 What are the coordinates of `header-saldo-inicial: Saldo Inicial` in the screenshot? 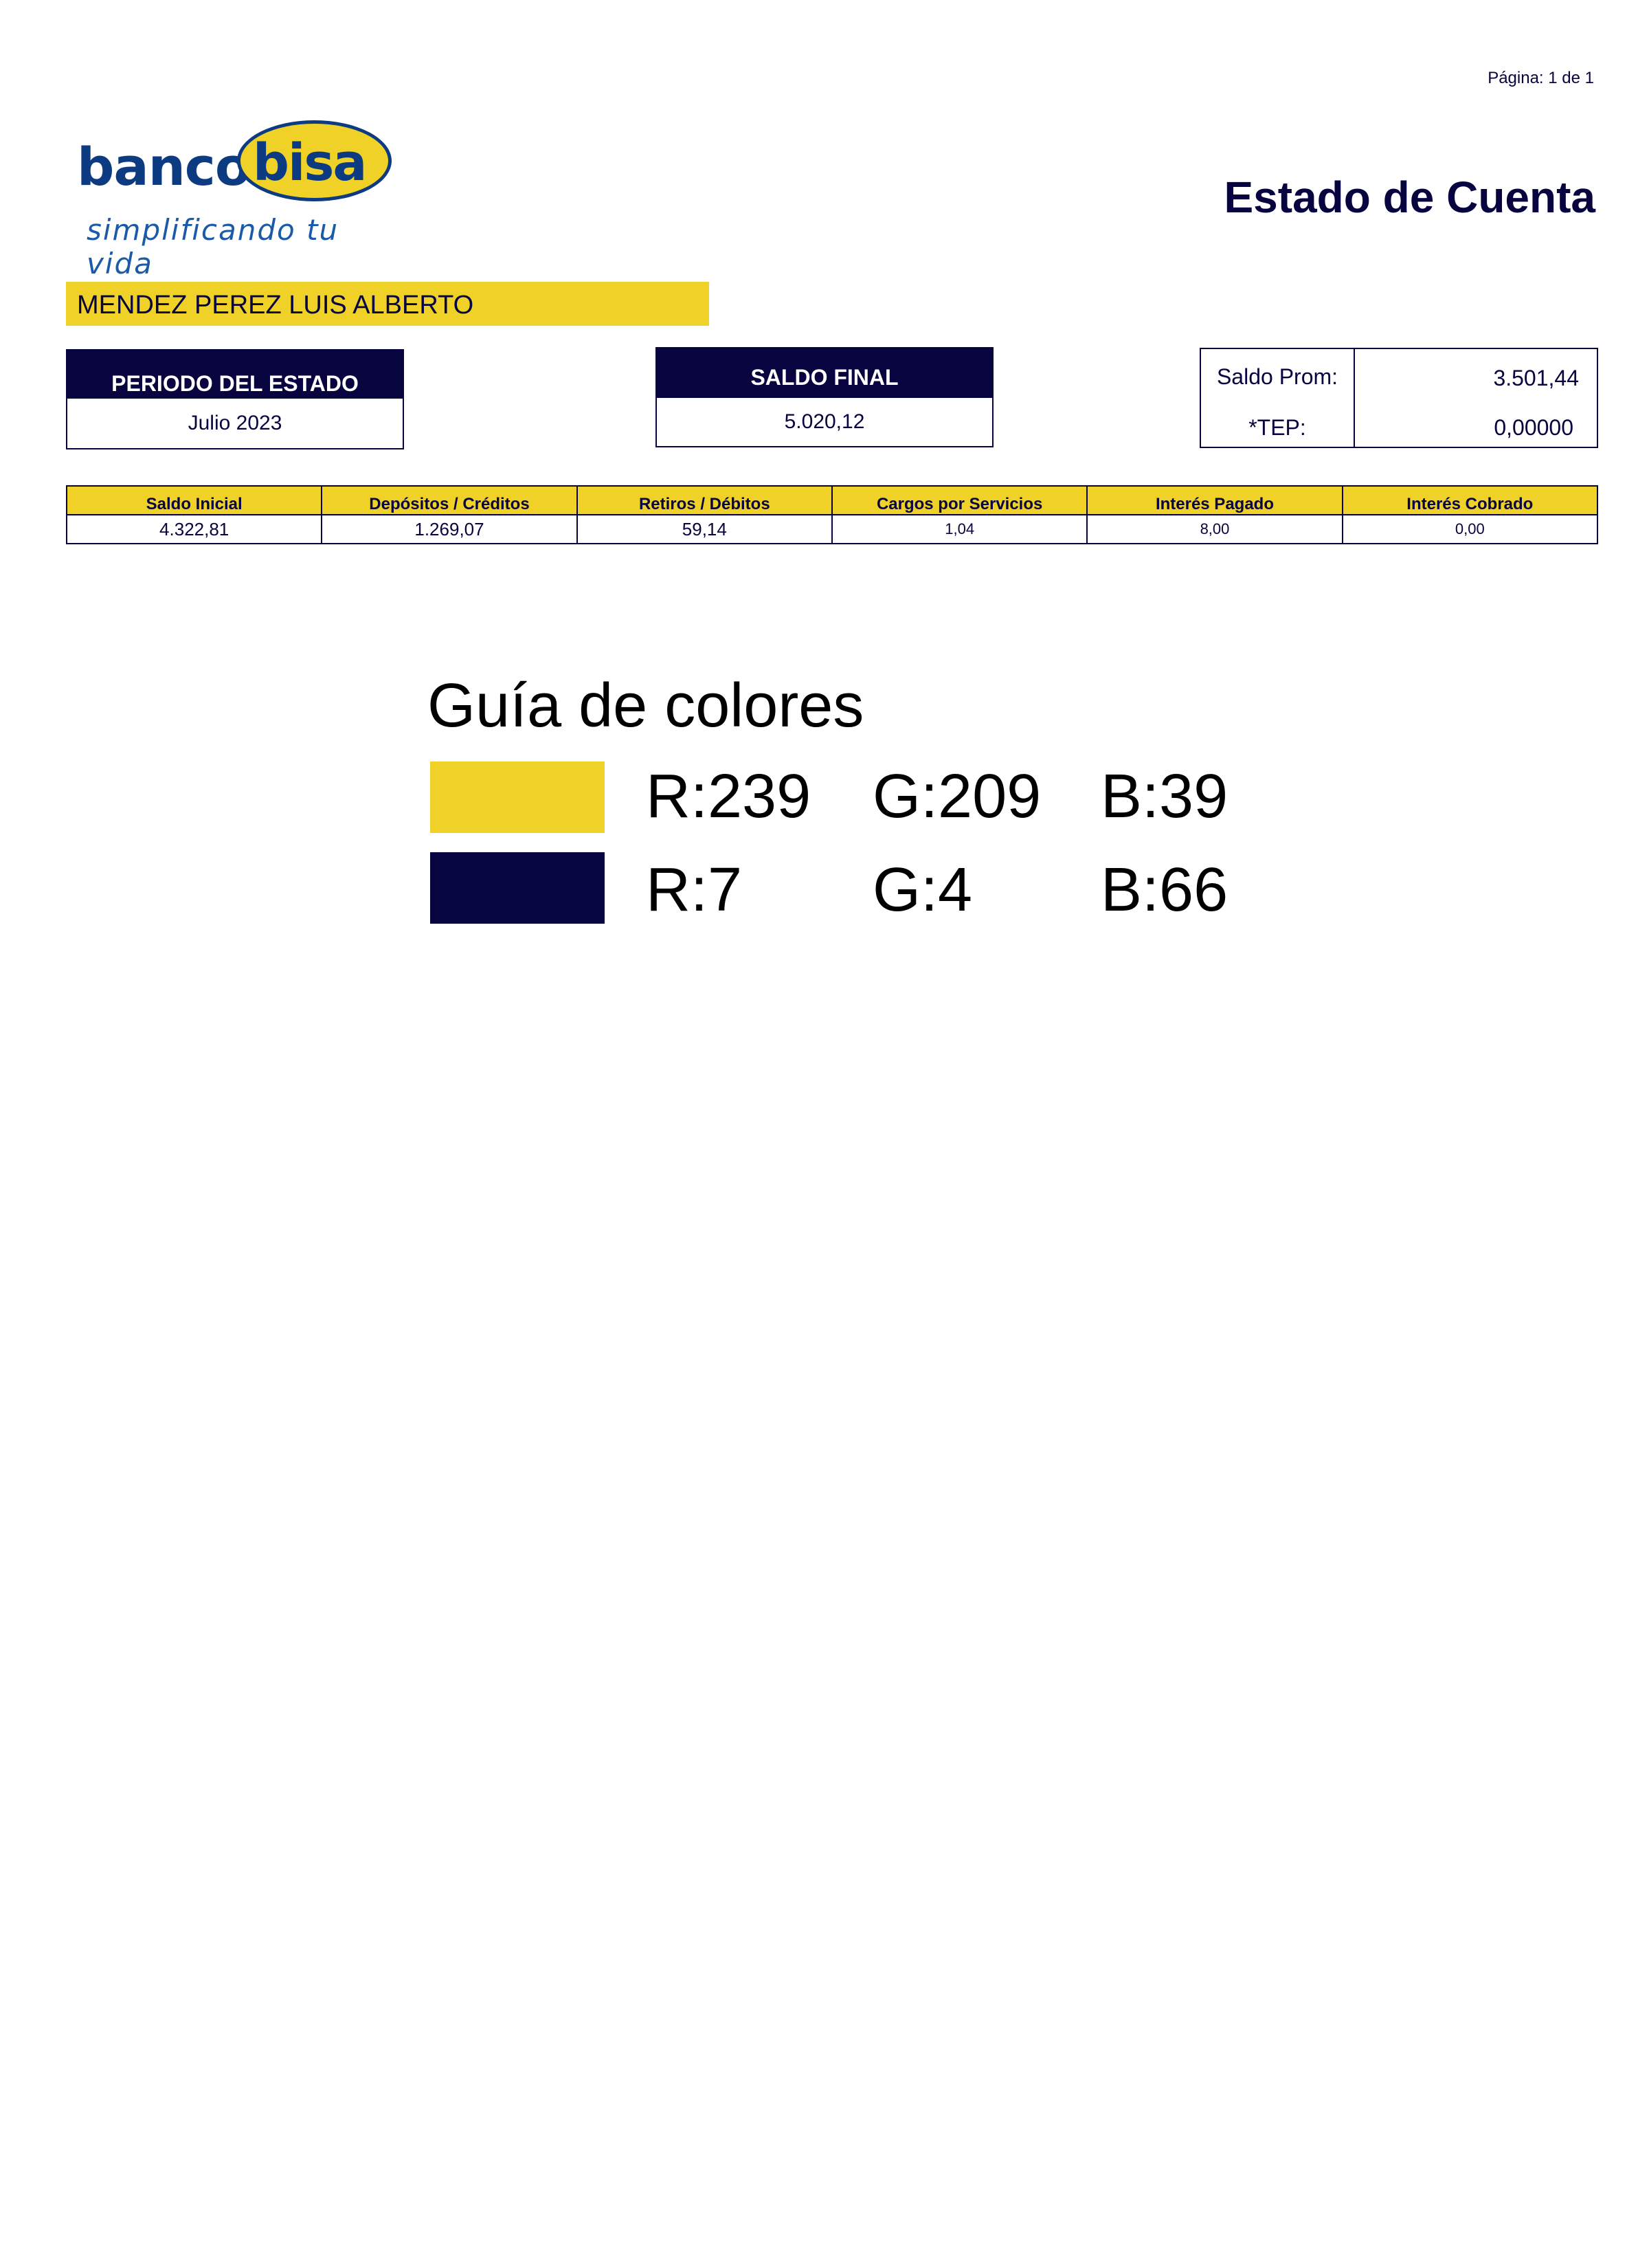 It's located at (194, 500).